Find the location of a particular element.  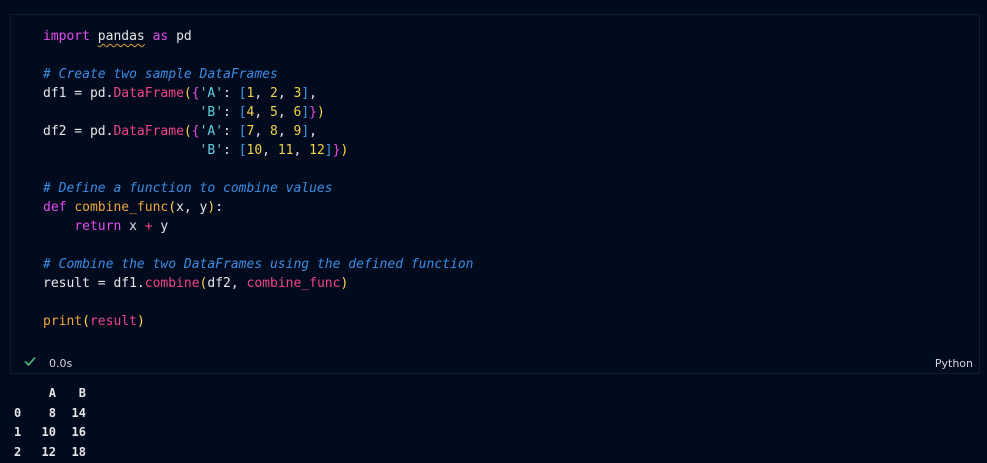

code-token: def is located at coordinates (55, 207).